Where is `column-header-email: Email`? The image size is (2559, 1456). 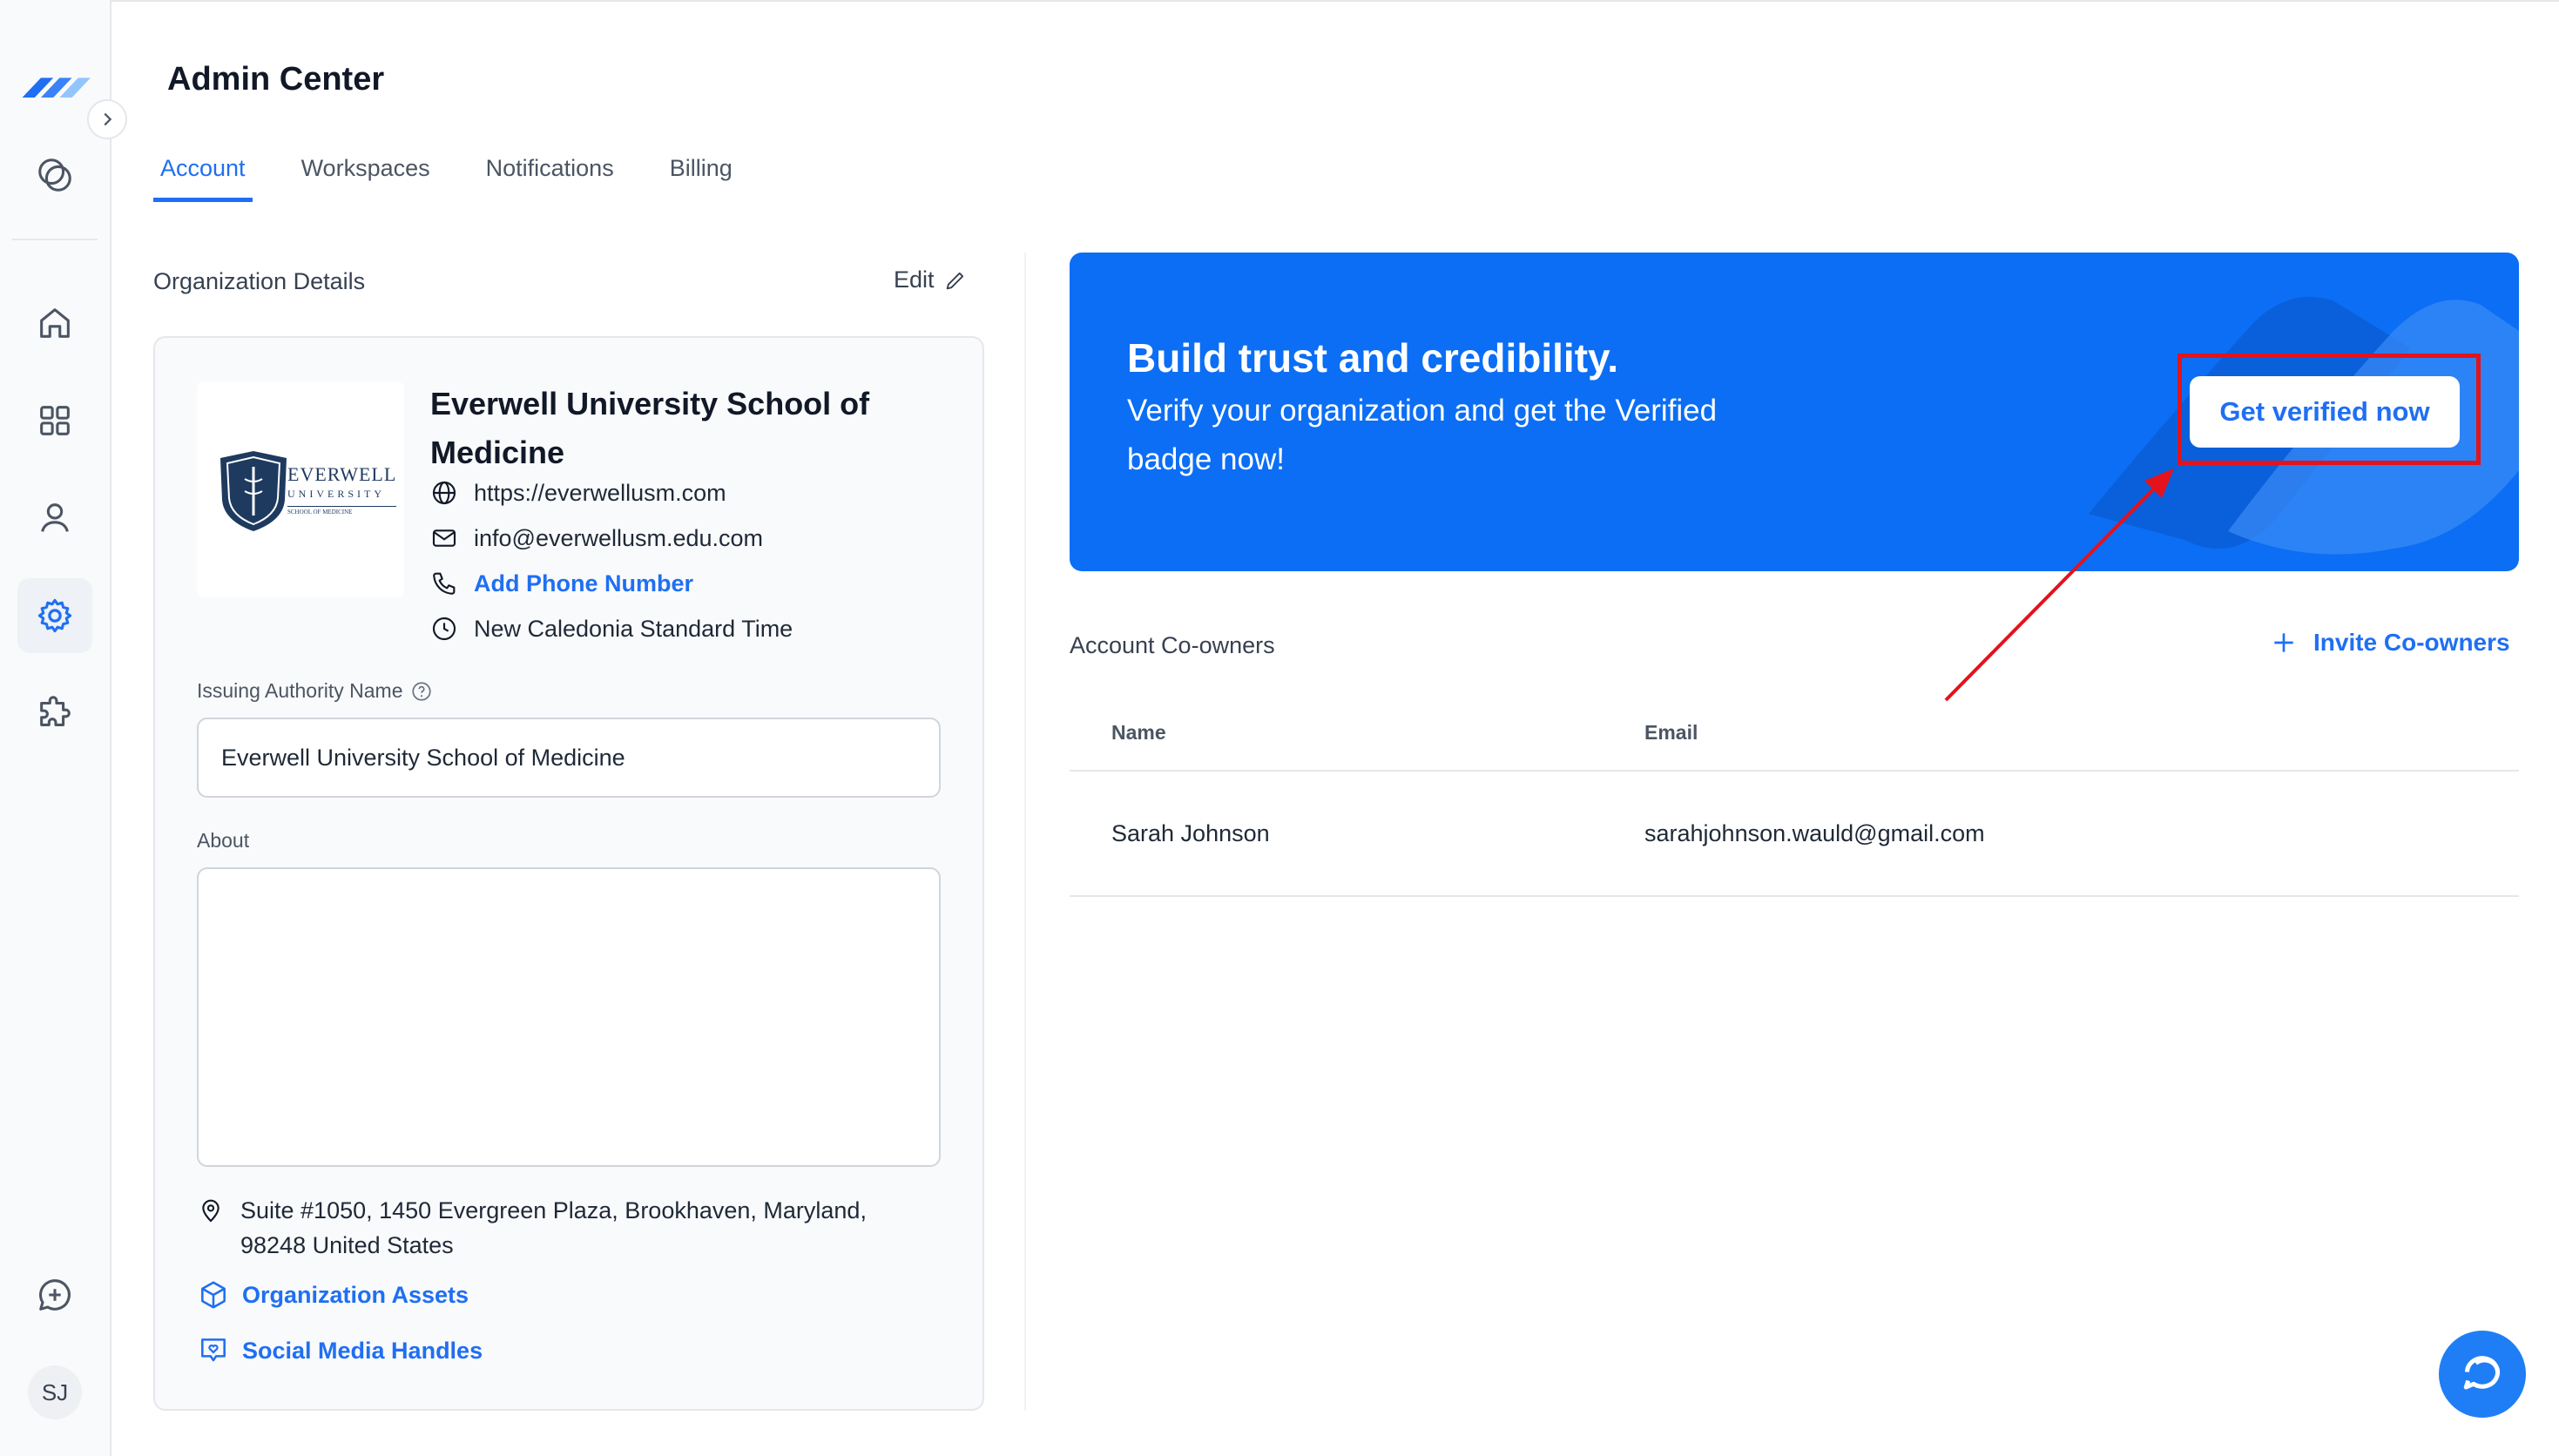 column-header-email: Email is located at coordinates (1671, 732).